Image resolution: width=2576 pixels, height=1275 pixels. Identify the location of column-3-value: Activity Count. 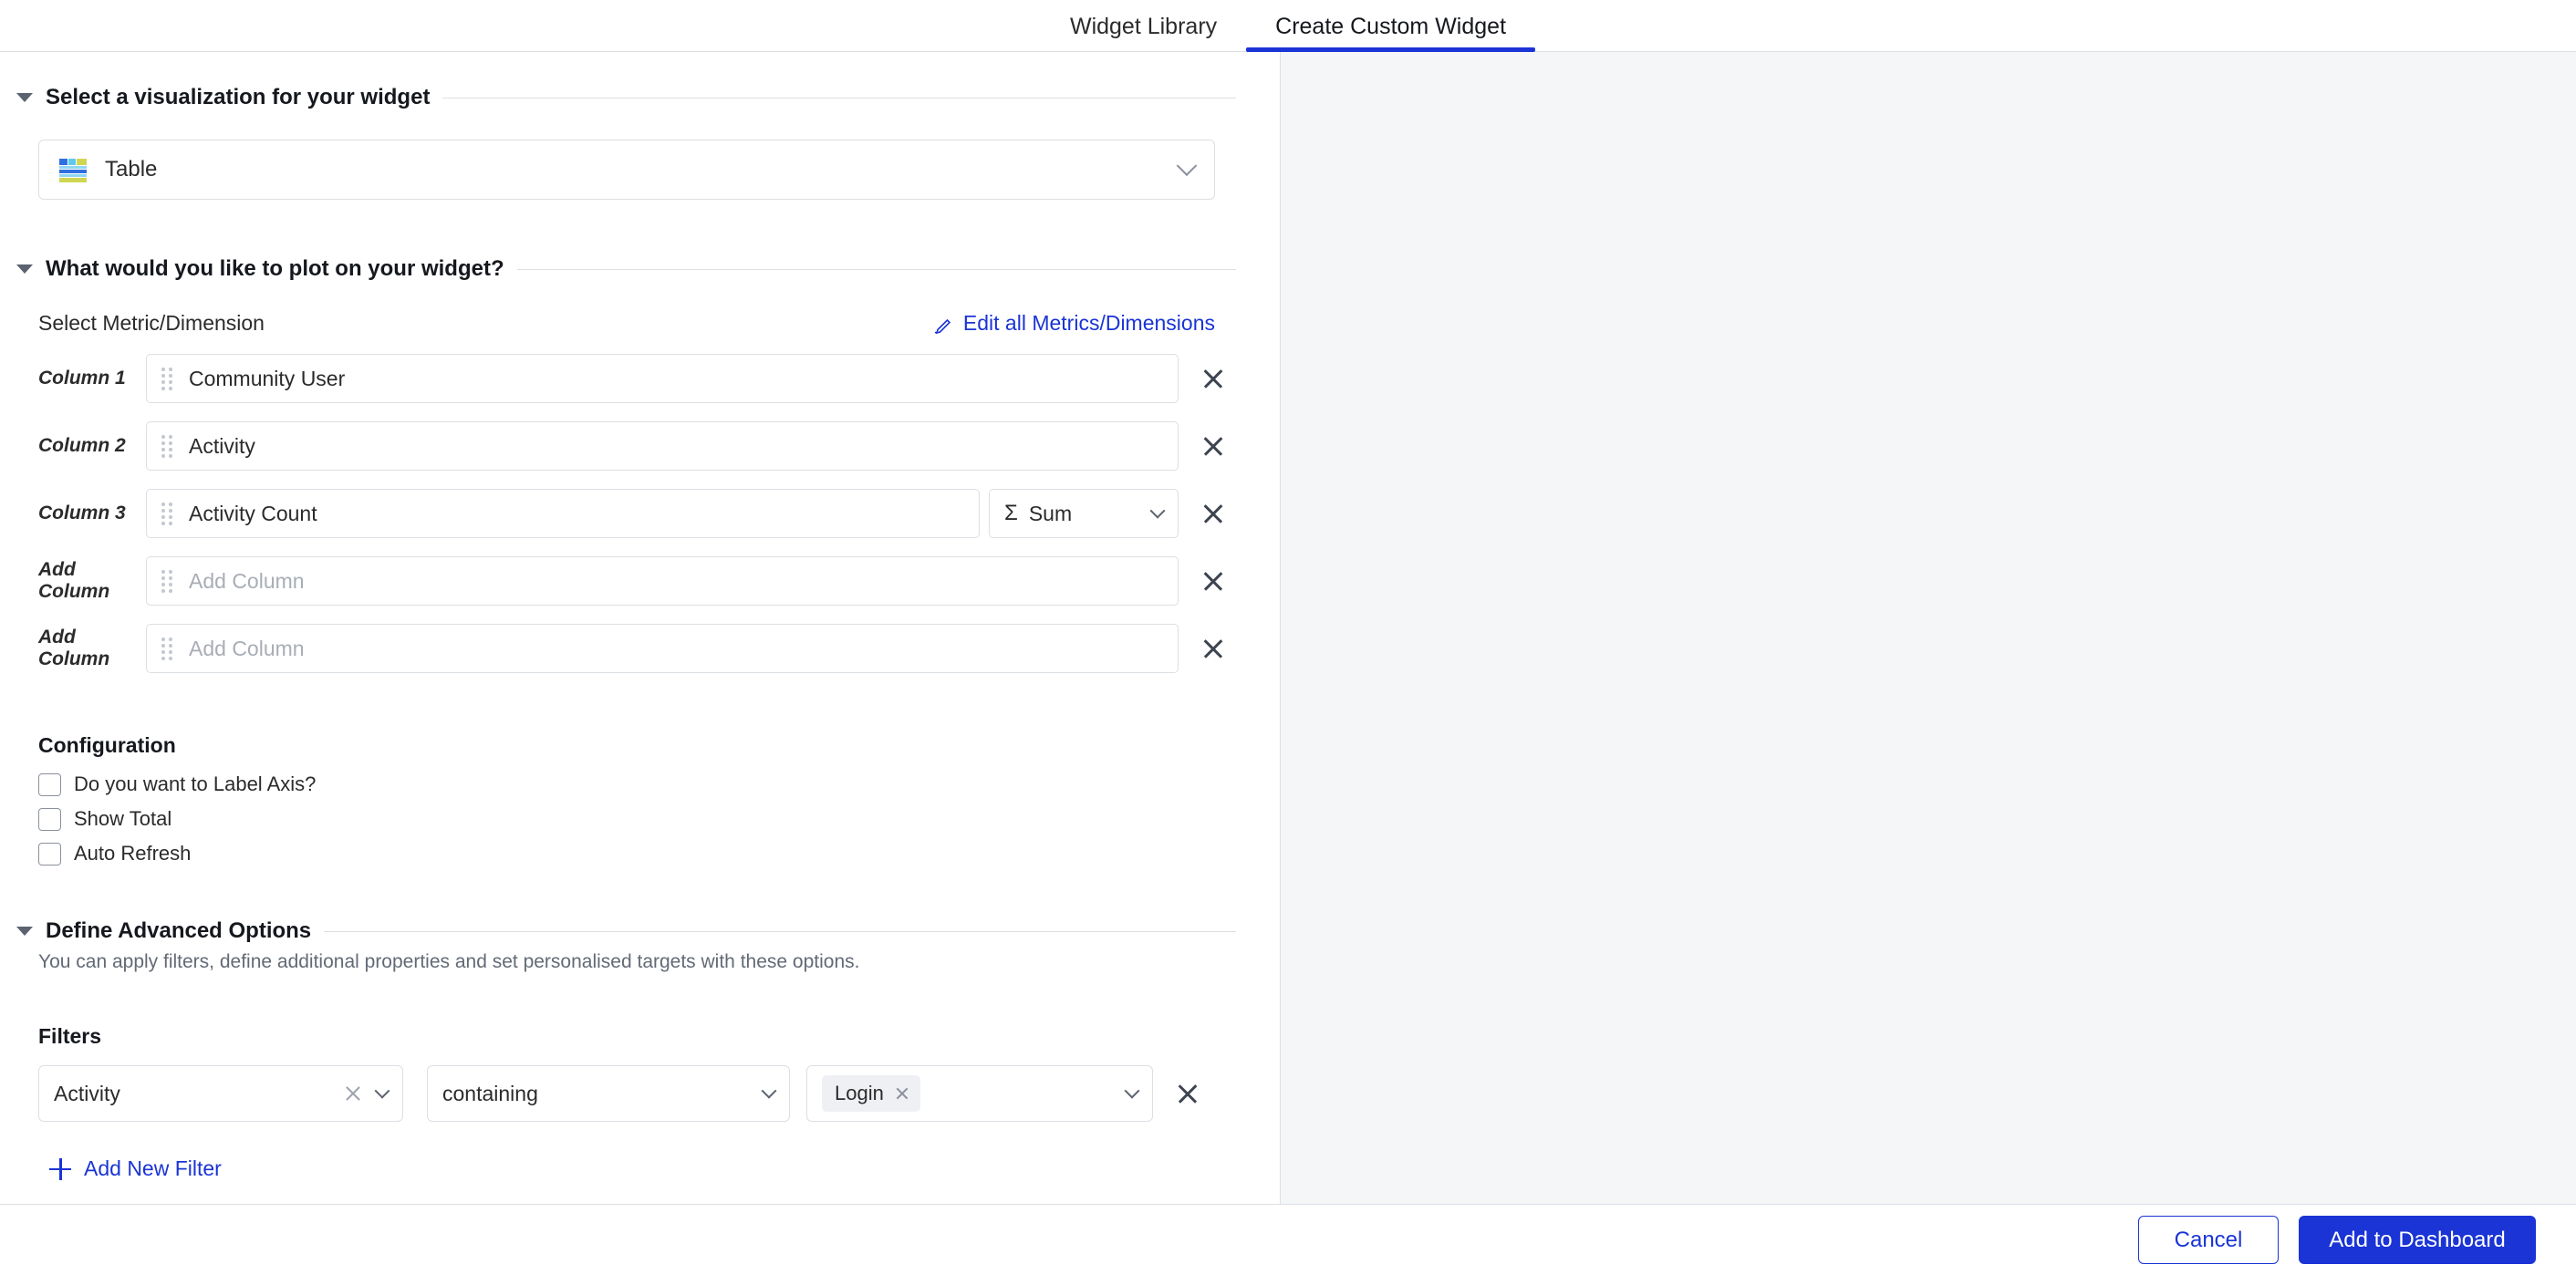
(253, 513).